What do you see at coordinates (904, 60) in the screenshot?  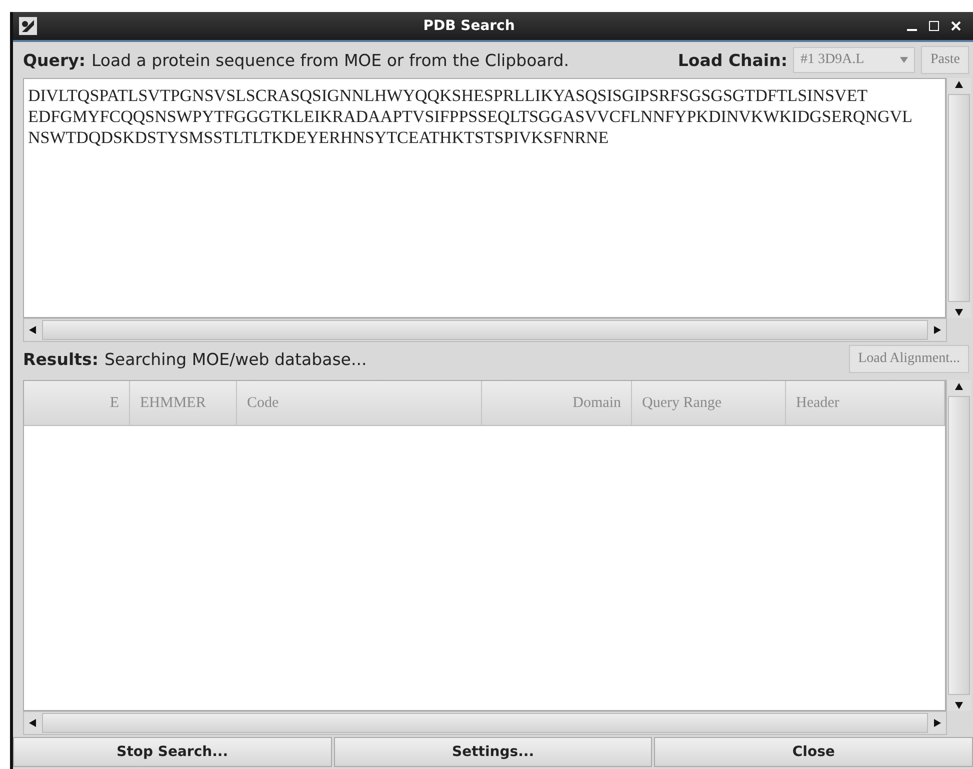 I see `caret-icon` at bounding box center [904, 60].